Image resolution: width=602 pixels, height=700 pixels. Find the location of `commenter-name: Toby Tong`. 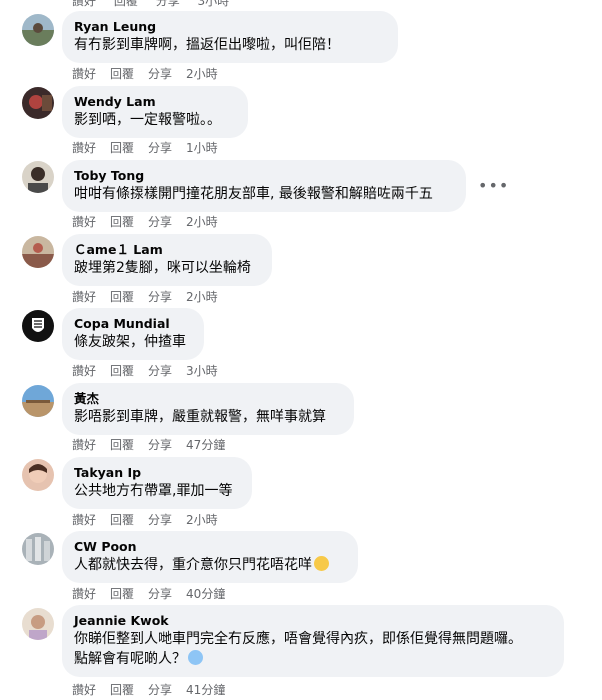

commenter-name: Toby Tong is located at coordinates (264, 176).